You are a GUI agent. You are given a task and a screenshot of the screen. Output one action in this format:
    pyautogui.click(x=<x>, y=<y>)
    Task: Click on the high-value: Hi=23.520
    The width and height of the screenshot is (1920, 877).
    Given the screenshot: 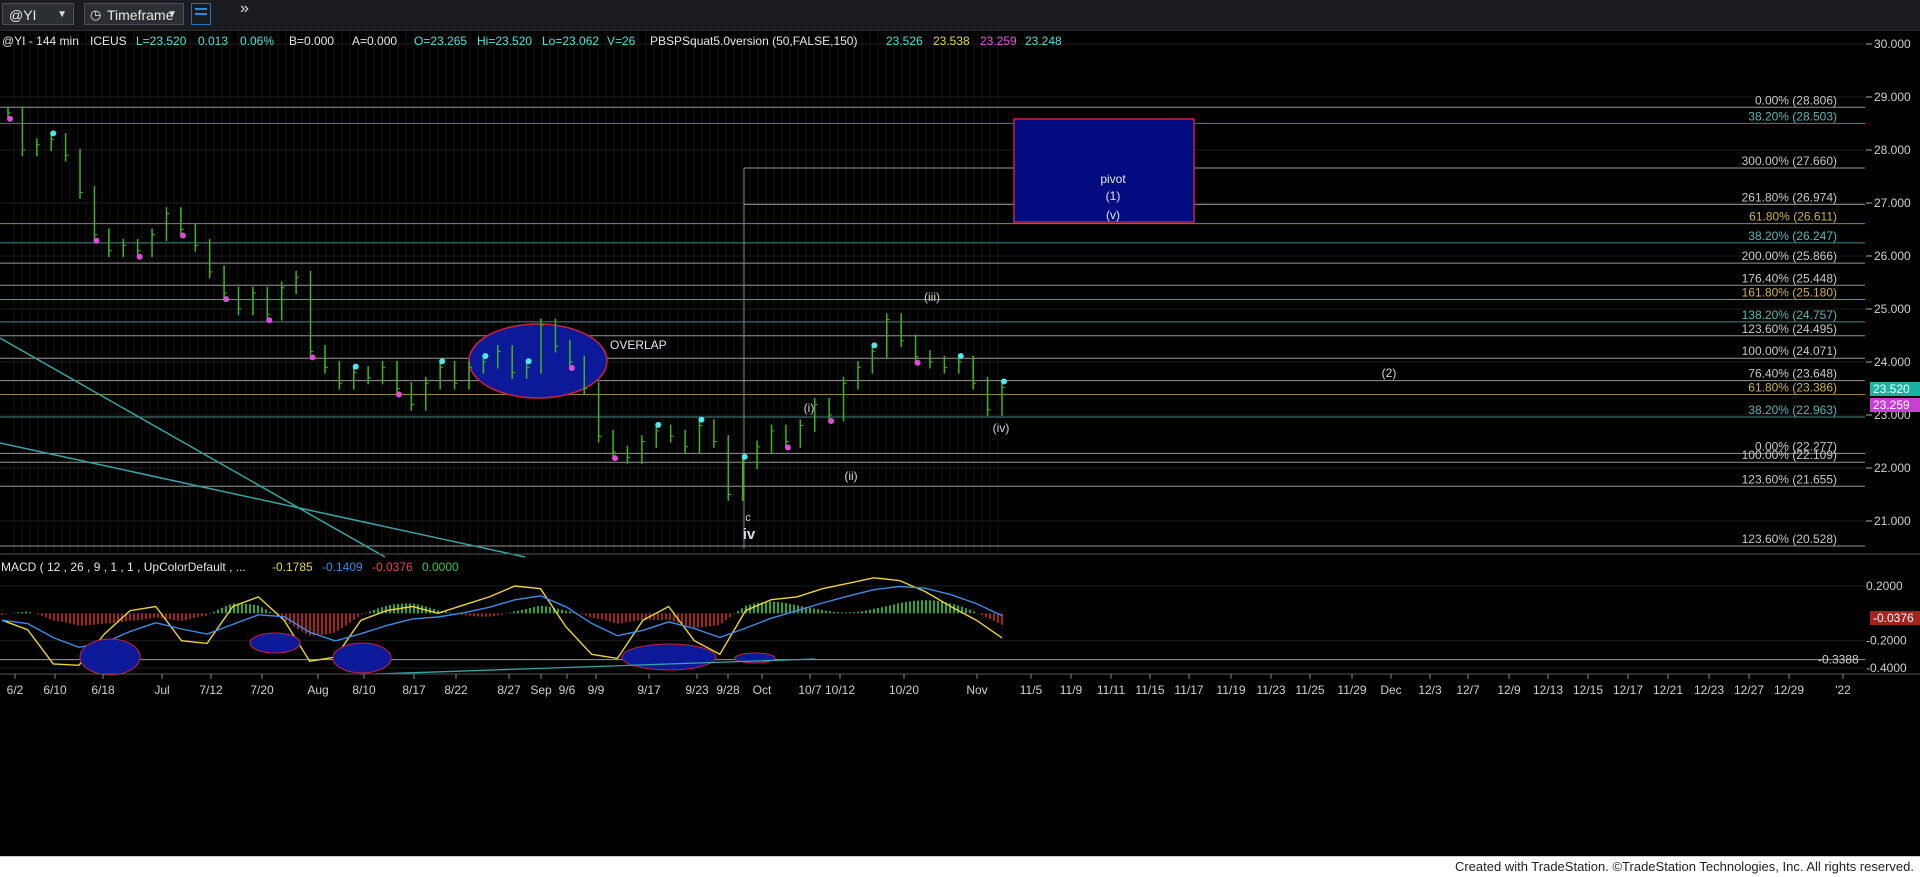 What is the action you would take?
    pyautogui.click(x=504, y=41)
    